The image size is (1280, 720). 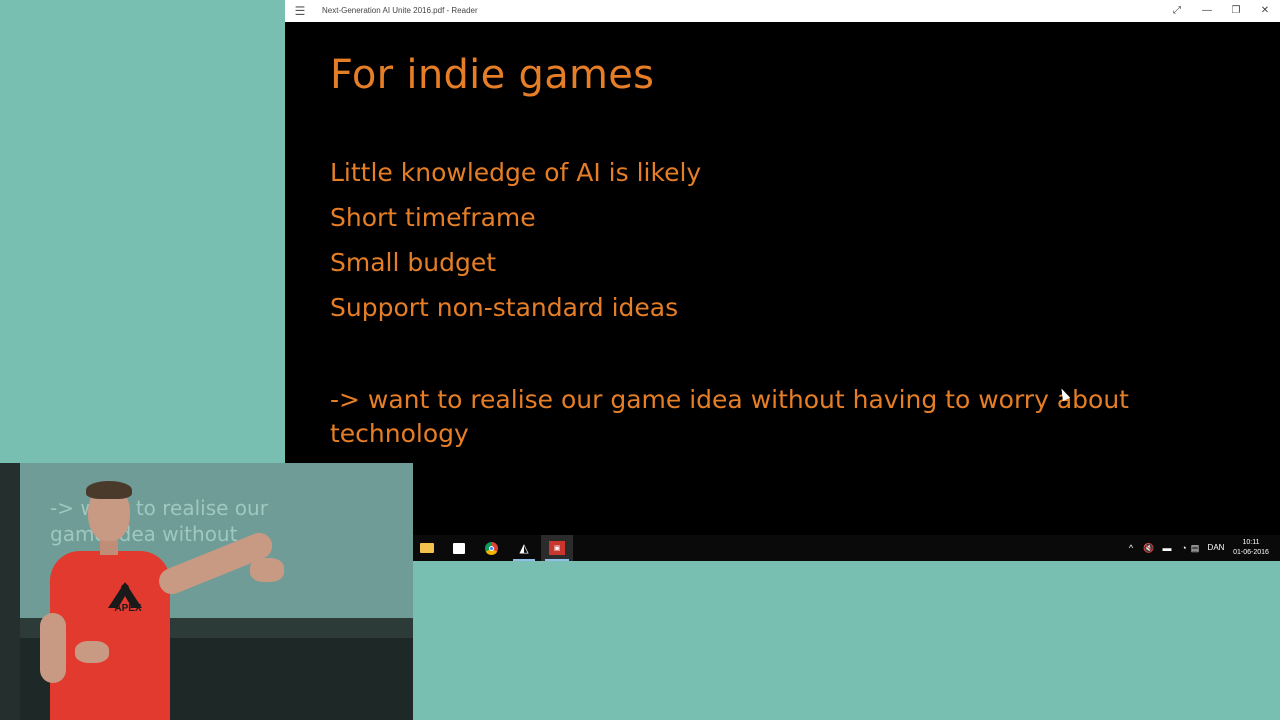 What do you see at coordinates (1177, 11) in the screenshot?
I see `fullscreen-button: ⤢` at bounding box center [1177, 11].